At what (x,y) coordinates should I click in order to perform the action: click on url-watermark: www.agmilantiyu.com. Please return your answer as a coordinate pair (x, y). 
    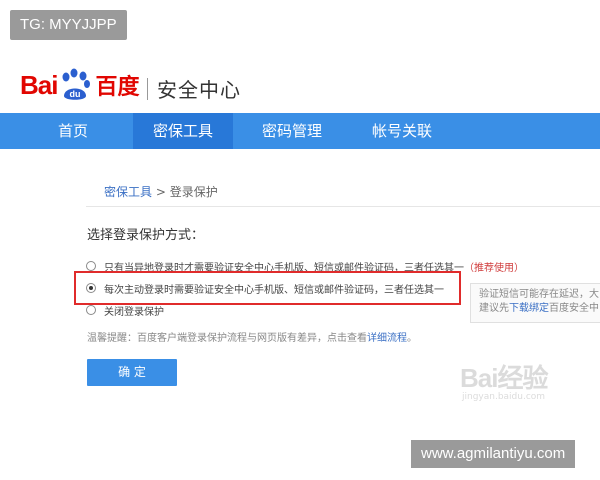
    Looking at the image, I should click on (493, 454).